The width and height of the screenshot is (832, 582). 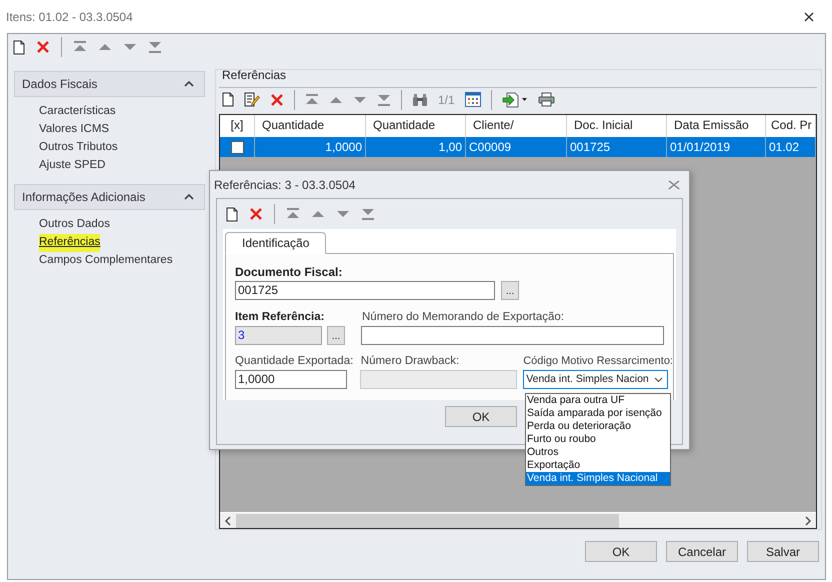 I want to click on field-label: Item Referência:, so click(x=279, y=317).